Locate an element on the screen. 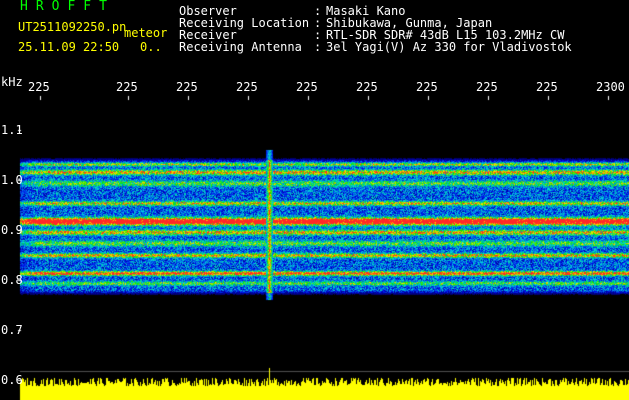 The width and height of the screenshot is (629, 400). y-tick-label: 1.0 is located at coordinates (12, 180).